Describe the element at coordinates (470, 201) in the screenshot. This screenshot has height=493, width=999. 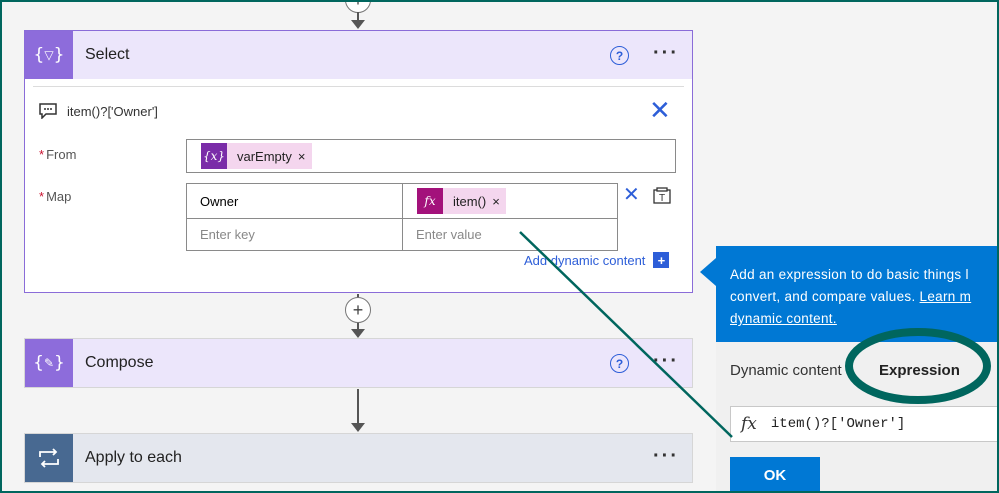
I see `map-value-token-label: item()` at that location.